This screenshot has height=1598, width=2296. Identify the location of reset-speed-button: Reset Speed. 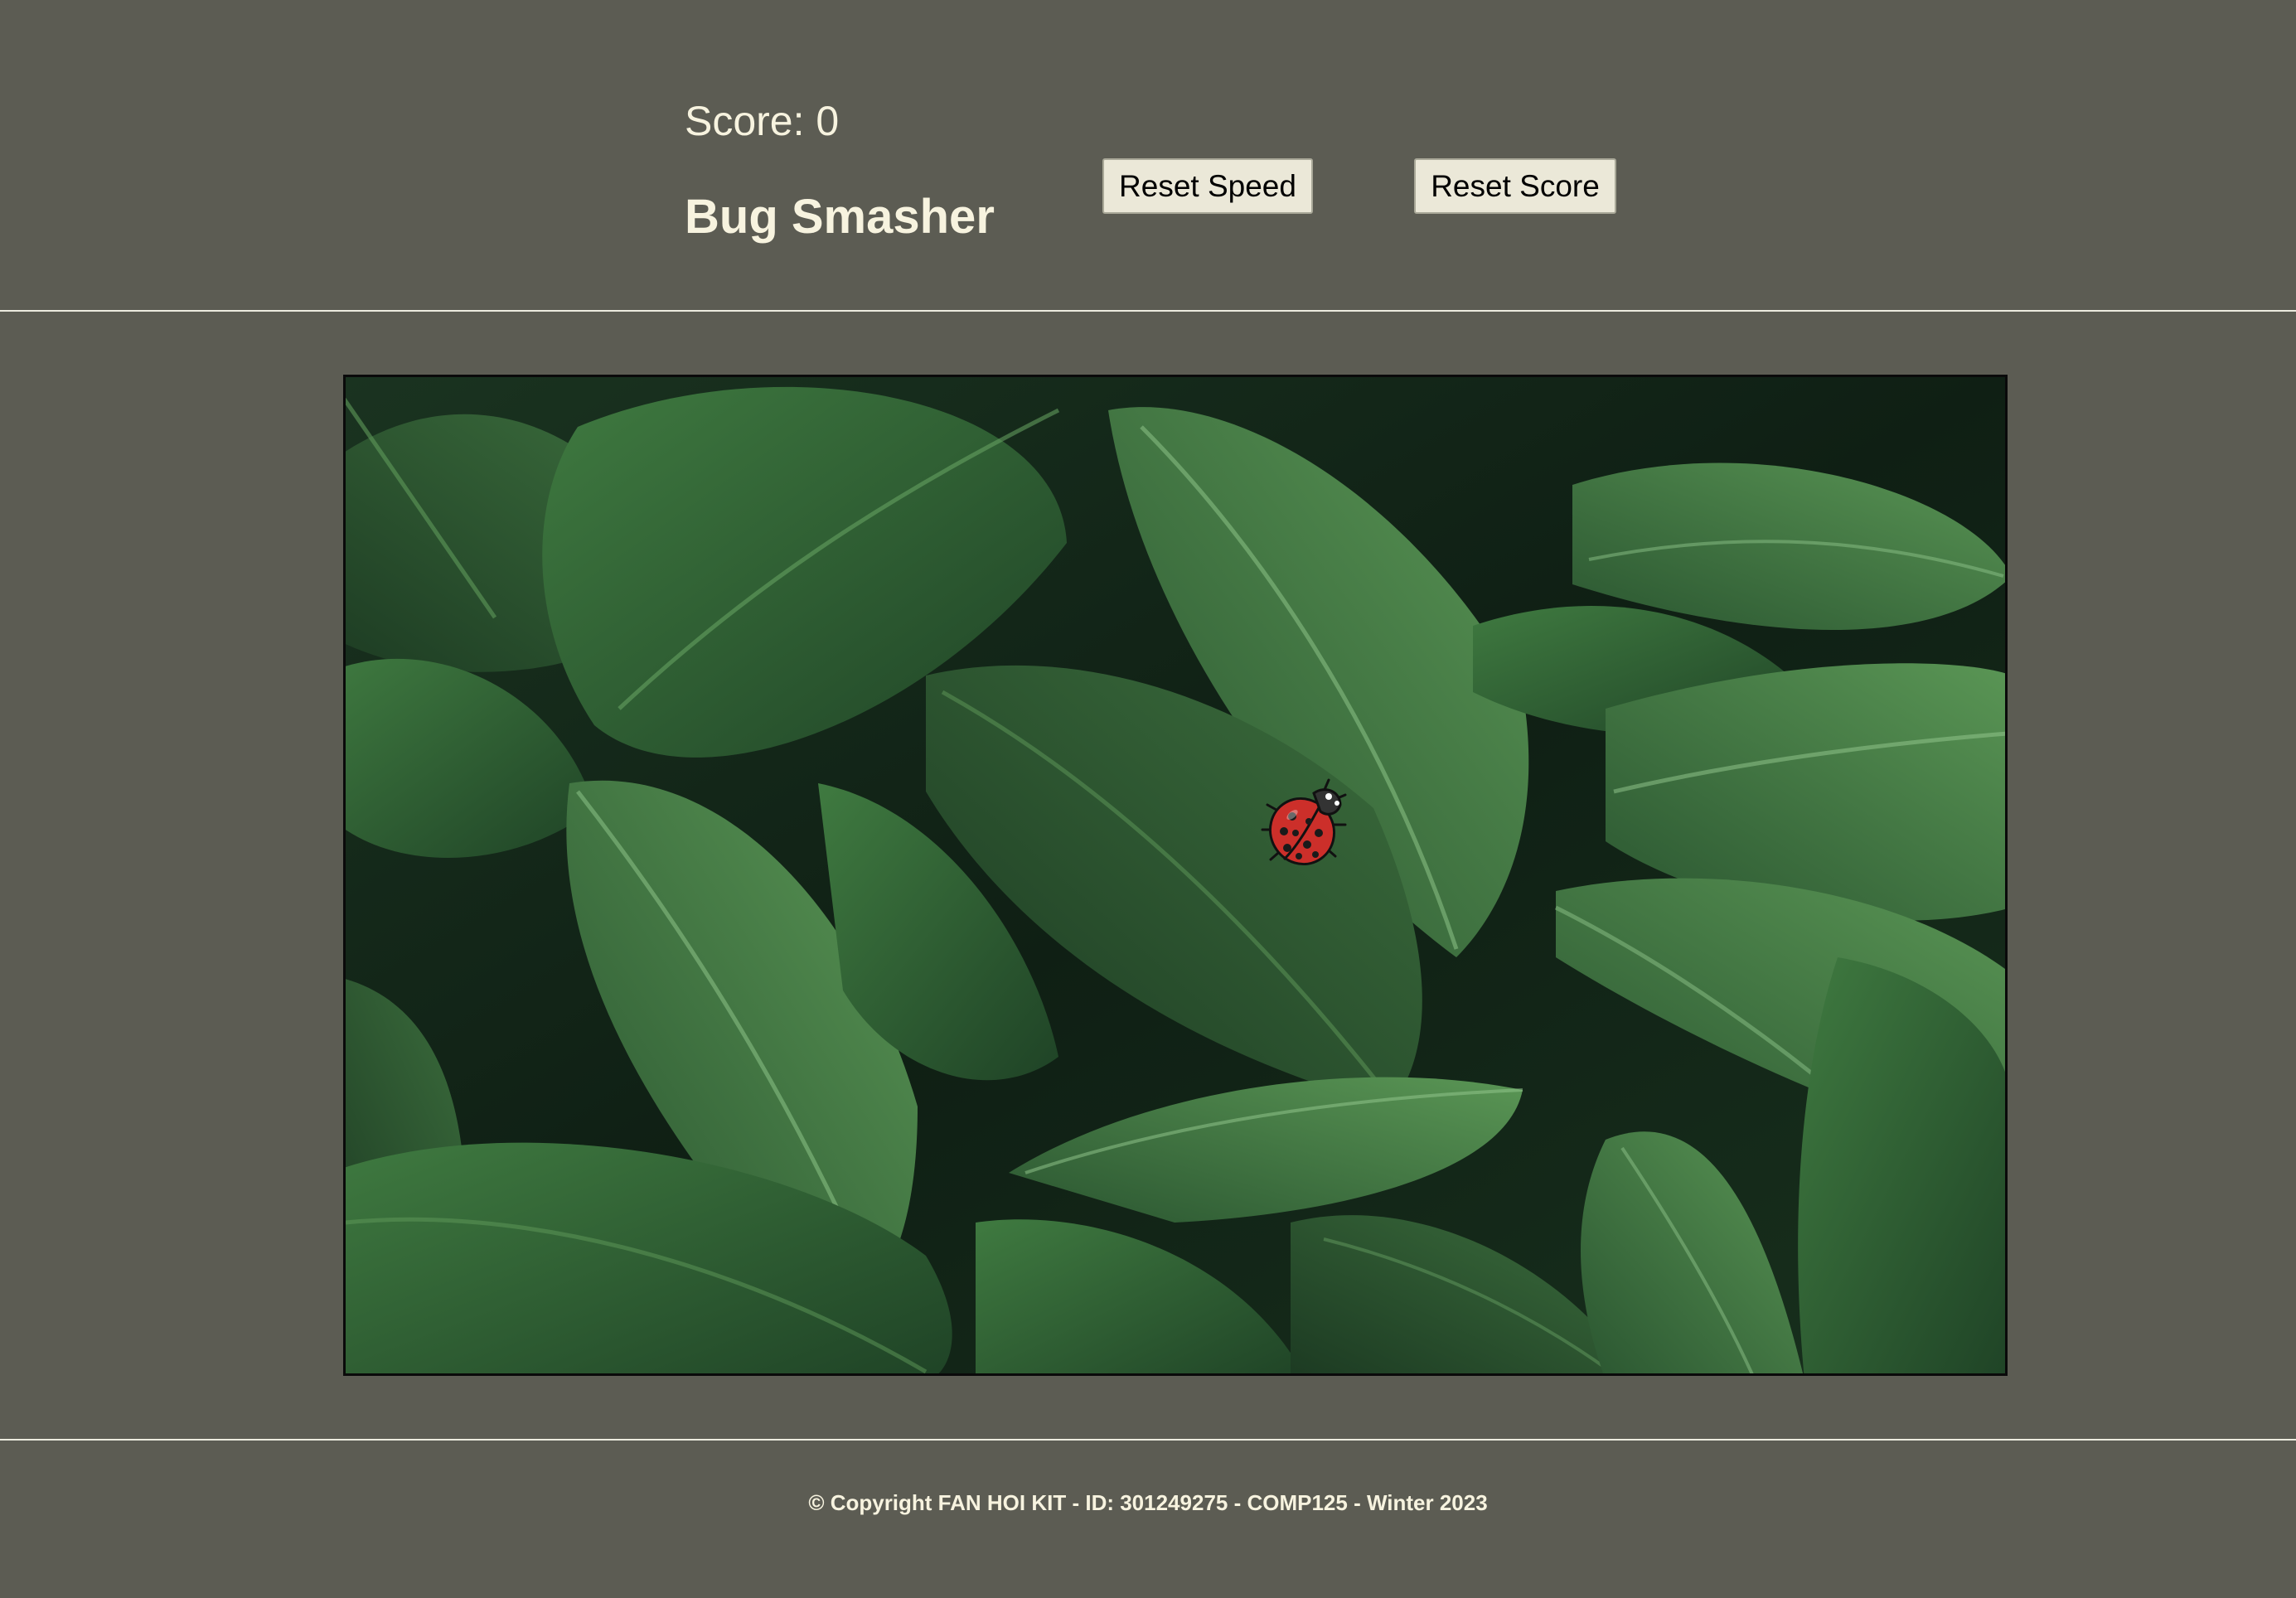
(1207, 186).